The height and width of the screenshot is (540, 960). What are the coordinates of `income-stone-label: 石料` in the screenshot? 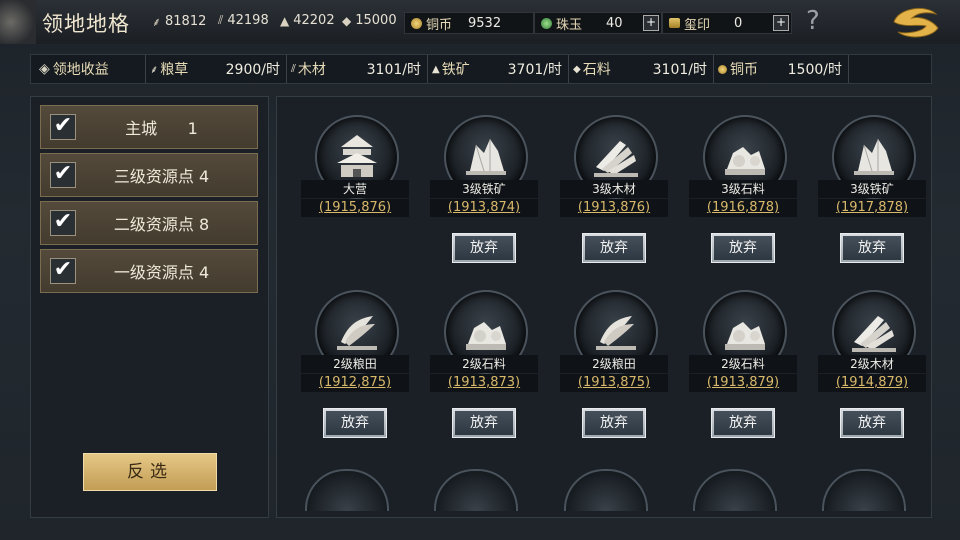 It's located at (596, 70).